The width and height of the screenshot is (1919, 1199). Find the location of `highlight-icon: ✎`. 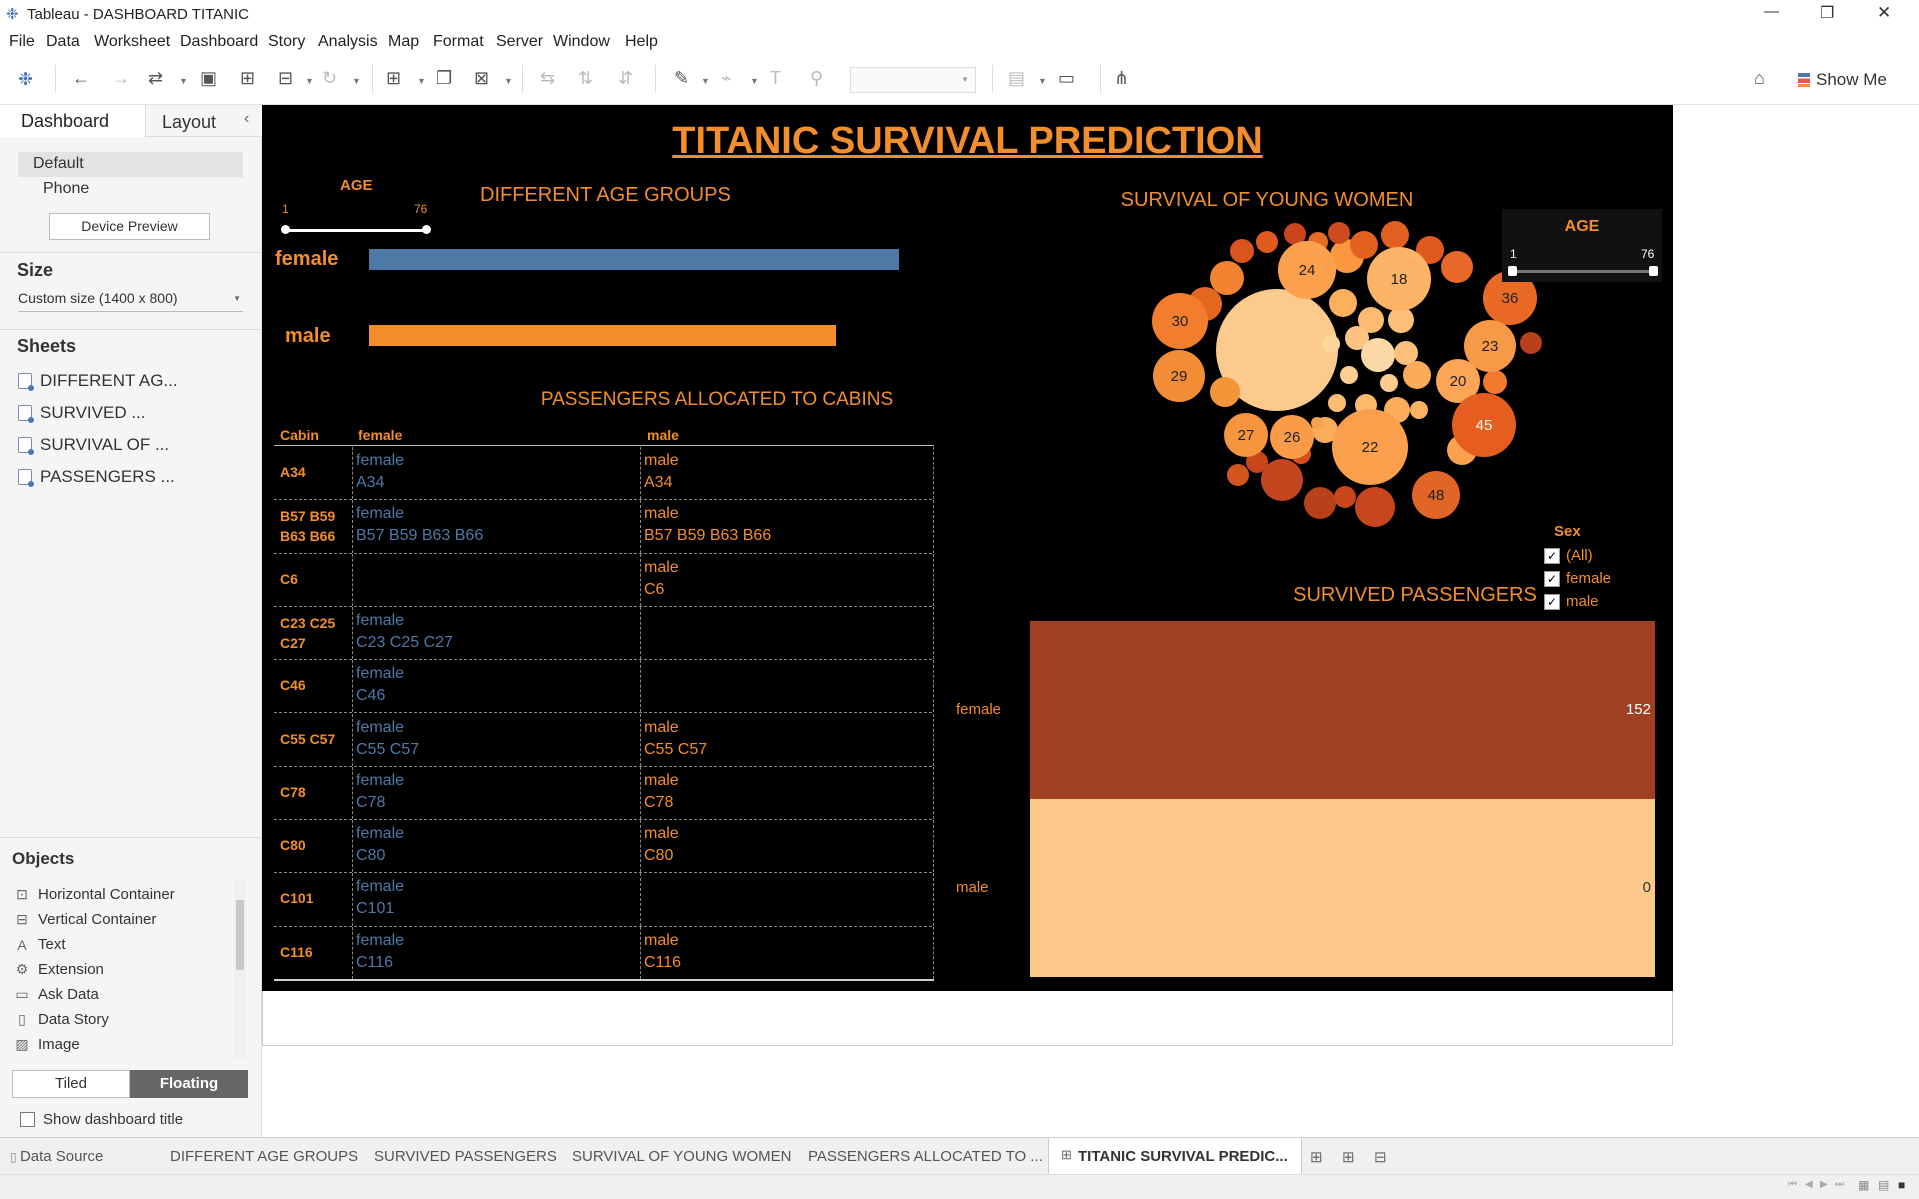

highlight-icon: ✎ is located at coordinates (681, 78).